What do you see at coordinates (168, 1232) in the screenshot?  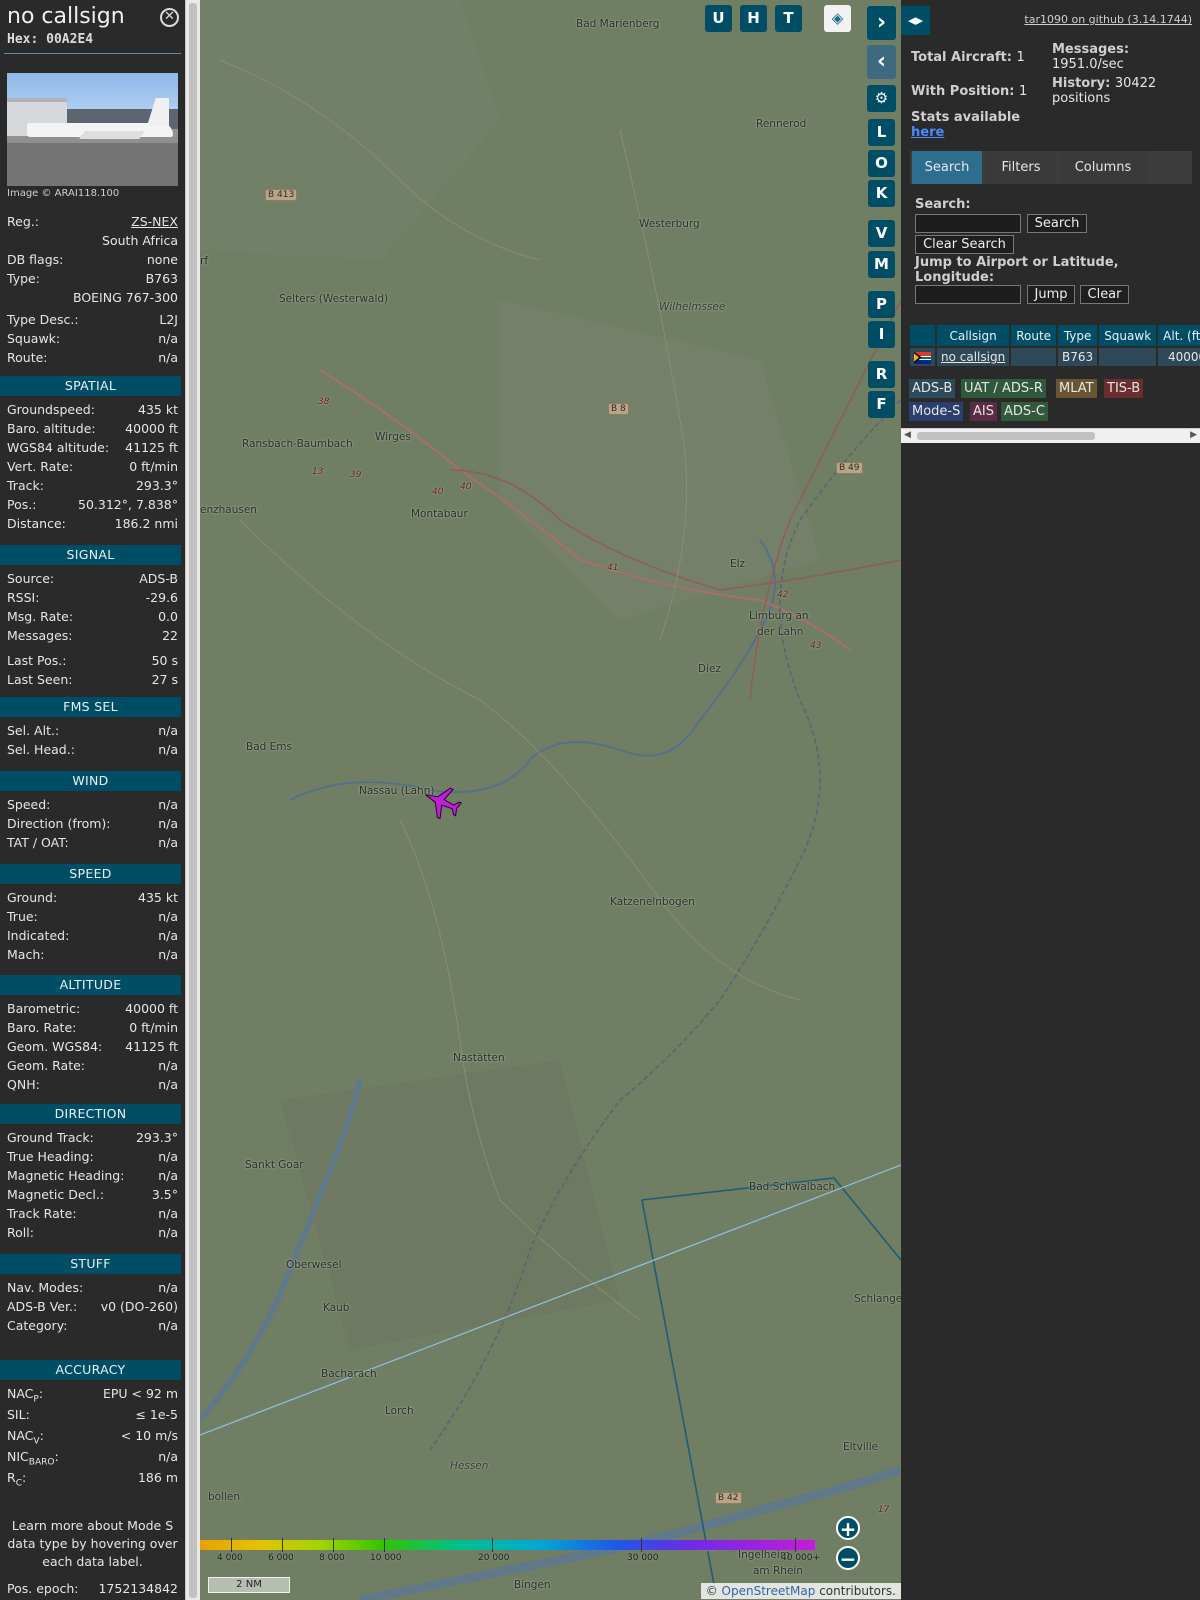 I see `row-roll-value: n/a` at bounding box center [168, 1232].